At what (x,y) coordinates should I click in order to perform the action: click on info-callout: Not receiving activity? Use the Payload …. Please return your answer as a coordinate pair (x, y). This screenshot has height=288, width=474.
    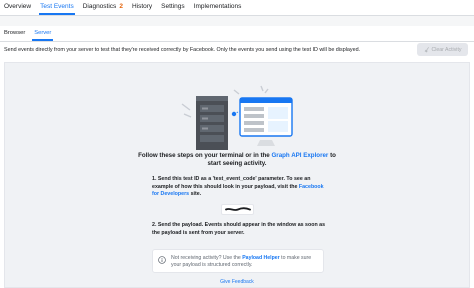
    Looking at the image, I should click on (238, 261).